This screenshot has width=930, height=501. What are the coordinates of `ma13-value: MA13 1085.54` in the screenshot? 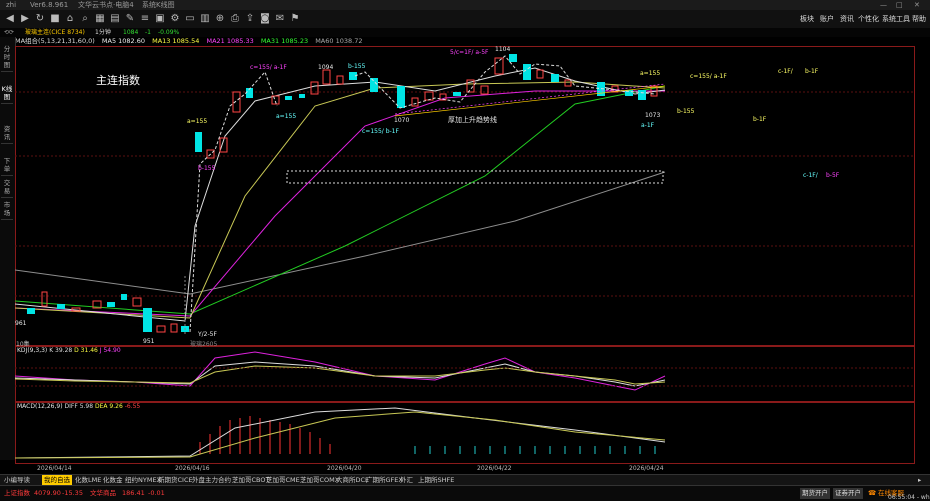 It's located at (176, 41).